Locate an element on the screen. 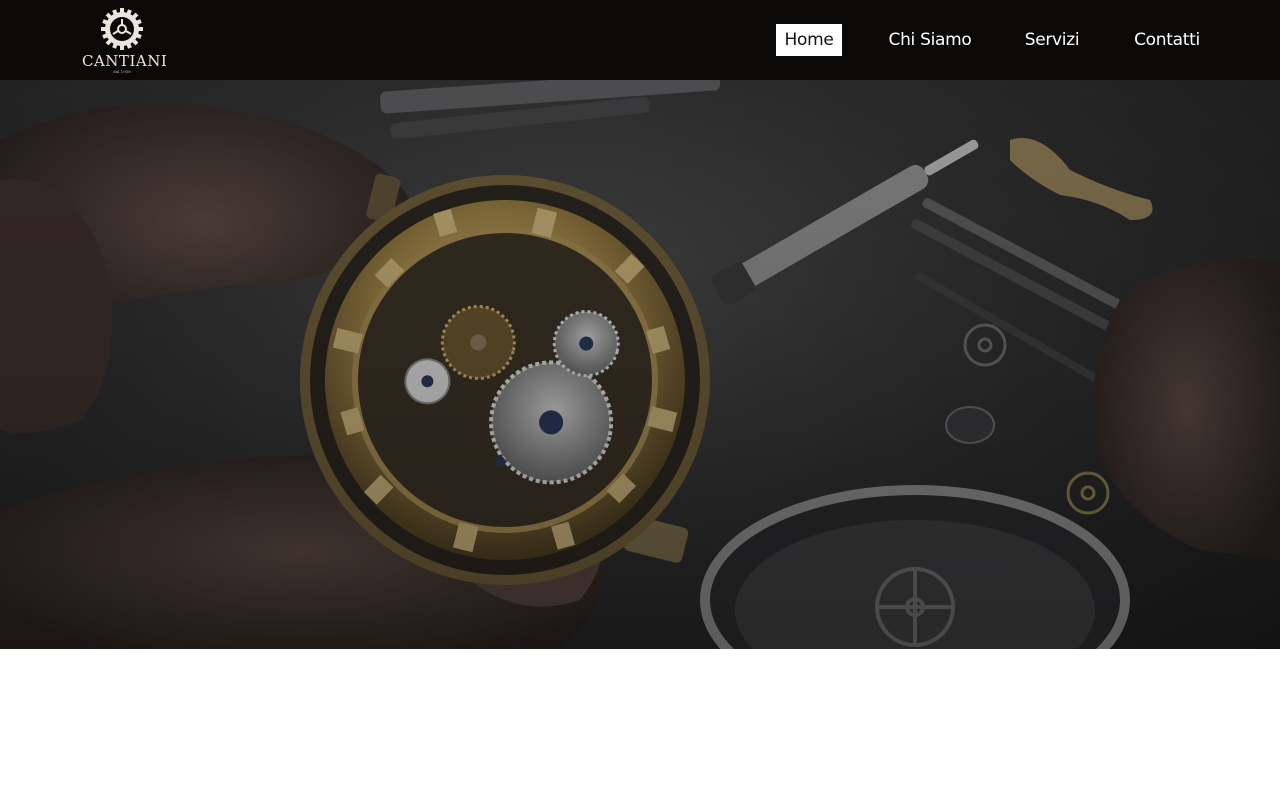 This screenshot has height=800, width=1280. nav-item-home: Home is located at coordinates (809, 40).